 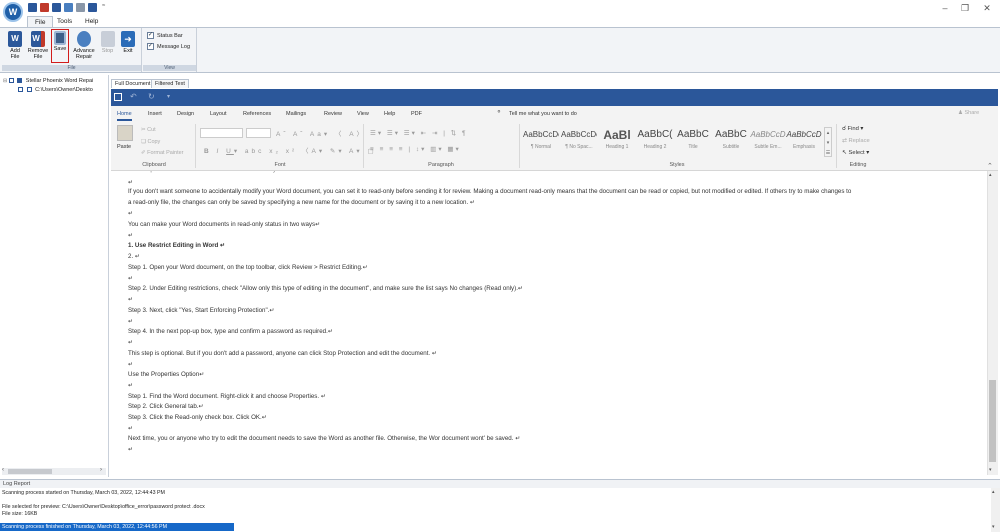 What do you see at coordinates (856, 141) in the screenshot?
I see `replace-button: ⇄ Replace` at bounding box center [856, 141].